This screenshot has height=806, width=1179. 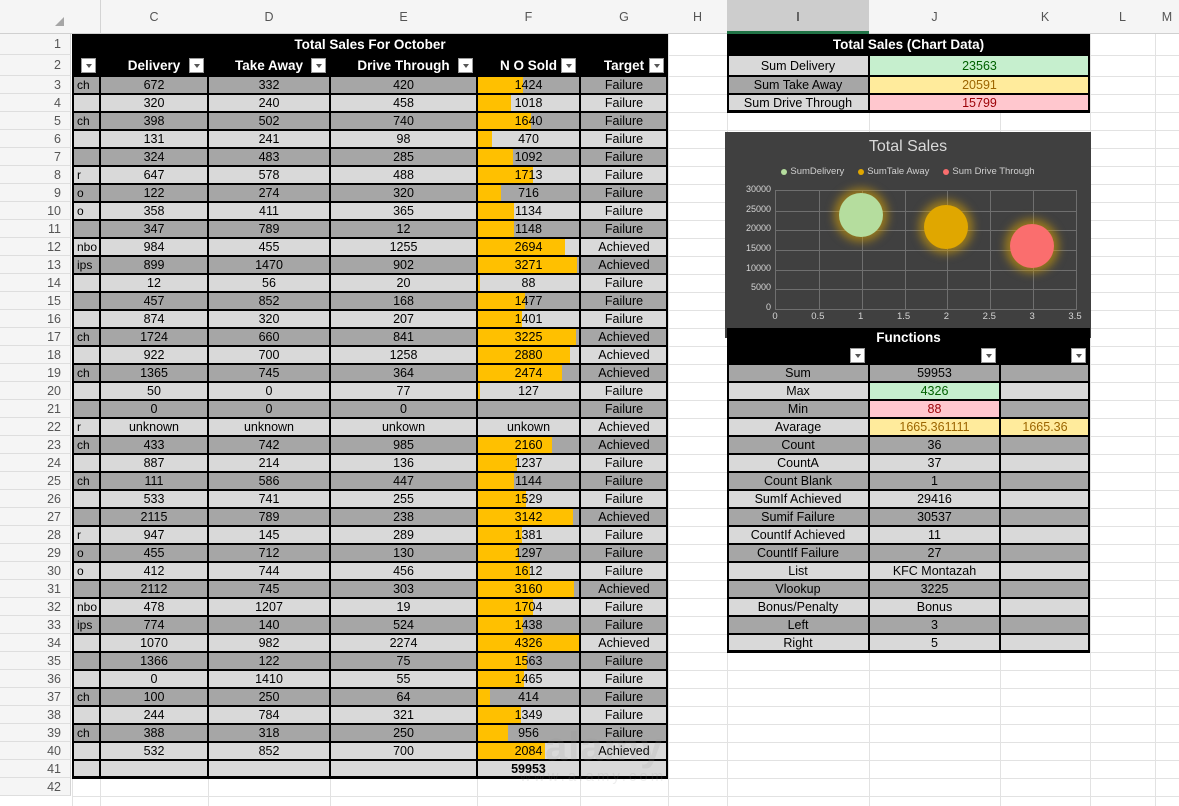 What do you see at coordinates (269, 103) in the screenshot?
I see `sales-cell-takeaway: 240` at bounding box center [269, 103].